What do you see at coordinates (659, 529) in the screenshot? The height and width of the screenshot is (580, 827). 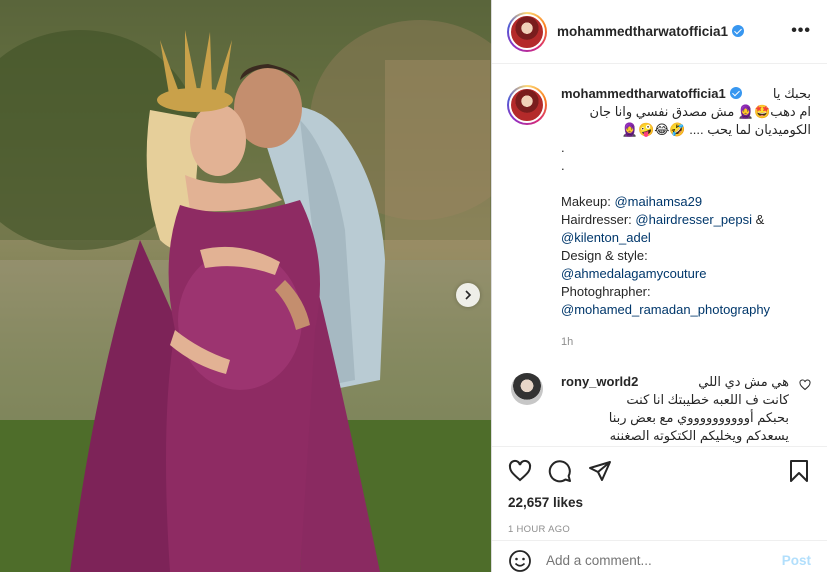 I see `post-timestamp: 1 HOUR AGO` at bounding box center [659, 529].